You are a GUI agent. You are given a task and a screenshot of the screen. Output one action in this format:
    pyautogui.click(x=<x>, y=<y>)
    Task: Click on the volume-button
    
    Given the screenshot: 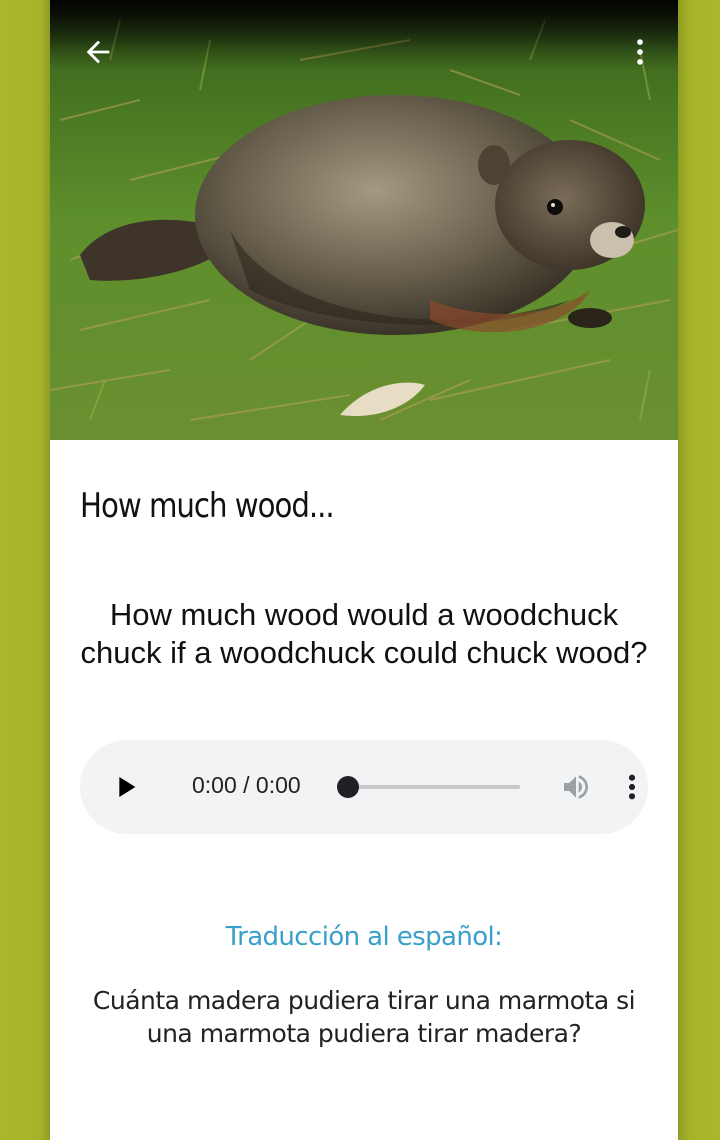 What is the action you would take?
    pyautogui.click(x=576, y=787)
    